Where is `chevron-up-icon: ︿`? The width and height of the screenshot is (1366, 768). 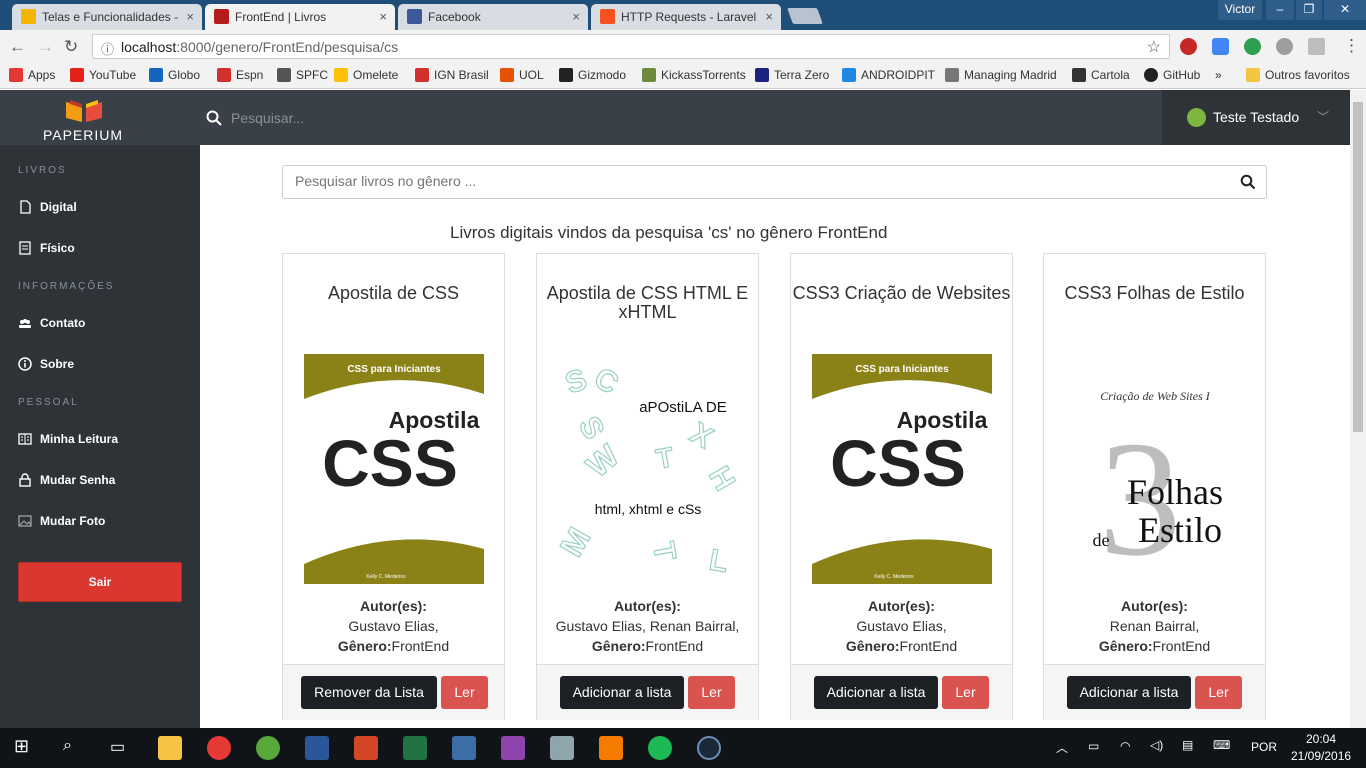
chevron-up-icon: ︿ is located at coordinates (1062, 747).